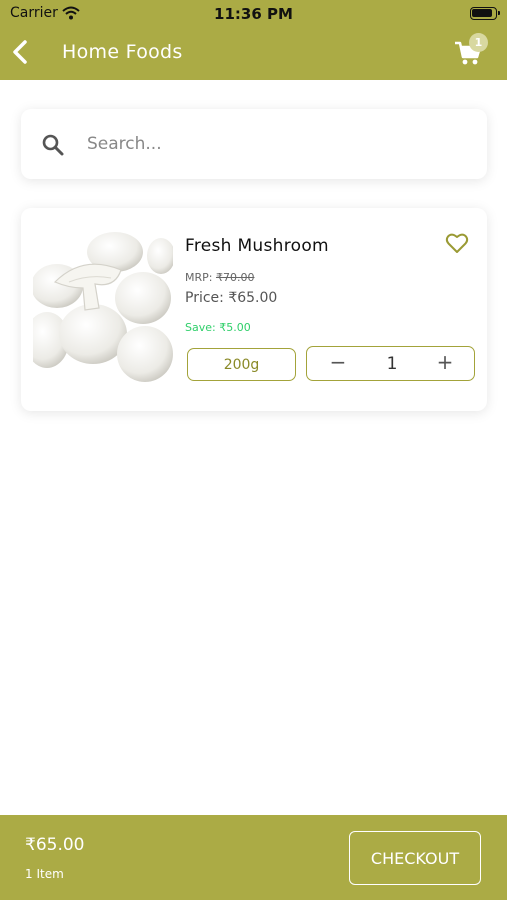 This screenshot has height=900, width=507. Describe the element at coordinates (199, 277) in the screenshot. I see `mrp-label: MRP:` at that location.